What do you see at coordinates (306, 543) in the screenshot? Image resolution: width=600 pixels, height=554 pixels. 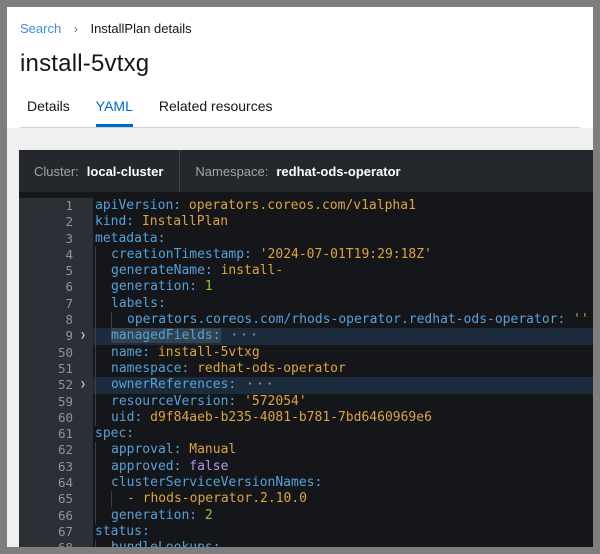 I see `yaml-line-68: 68 bundleLookups:` at bounding box center [306, 543].